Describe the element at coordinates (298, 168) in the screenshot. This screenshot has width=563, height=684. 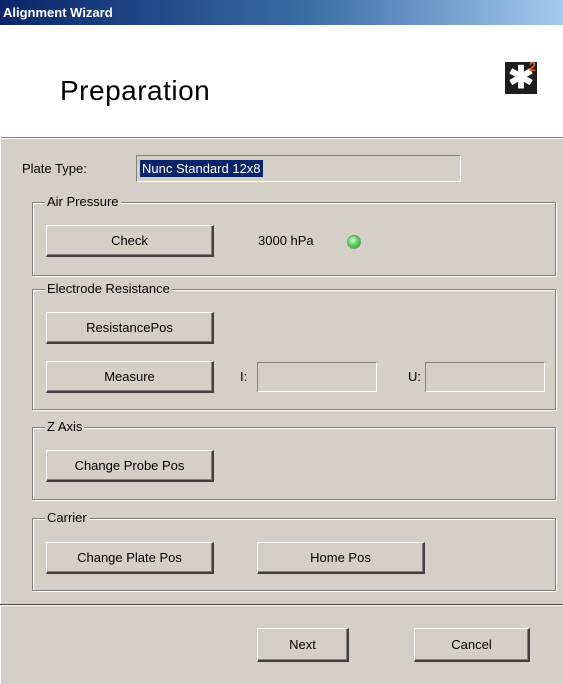
I see `plate-type-field: Nunc Standard 12x8` at that location.